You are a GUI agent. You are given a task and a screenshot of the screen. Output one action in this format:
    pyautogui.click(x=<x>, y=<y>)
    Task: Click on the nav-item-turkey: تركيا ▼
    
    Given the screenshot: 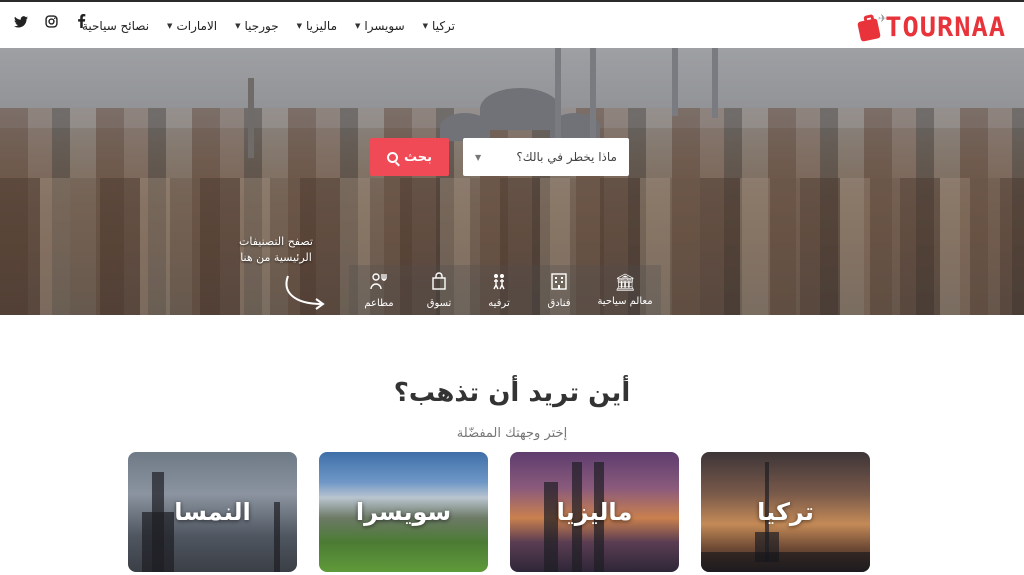 What is the action you would take?
    pyautogui.click(x=439, y=26)
    